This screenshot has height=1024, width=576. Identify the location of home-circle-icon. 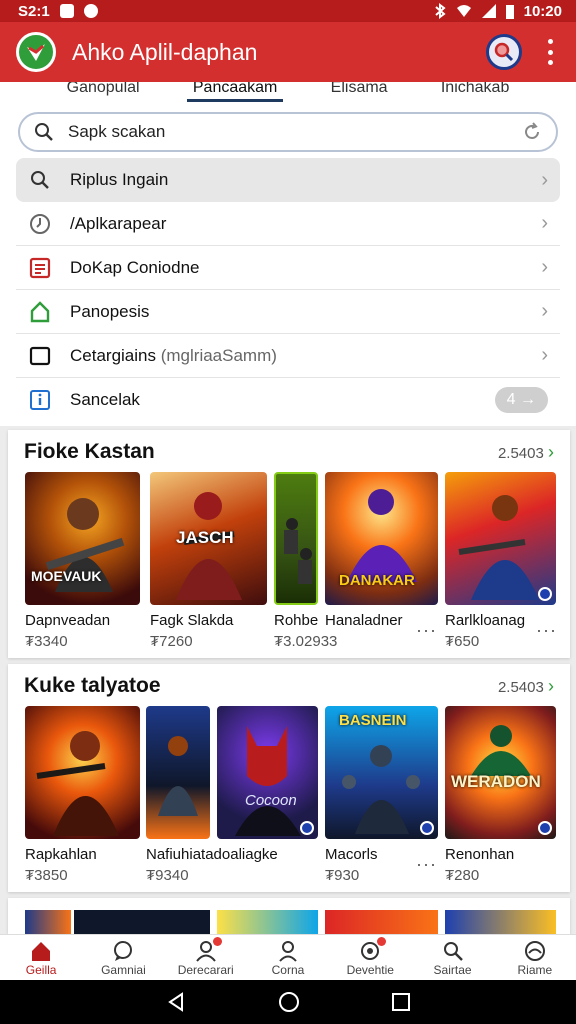
(289, 1002).